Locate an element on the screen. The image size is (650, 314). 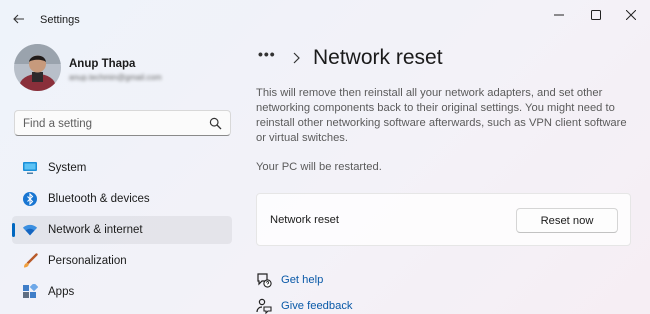
close-button is located at coordinates (631, 15).